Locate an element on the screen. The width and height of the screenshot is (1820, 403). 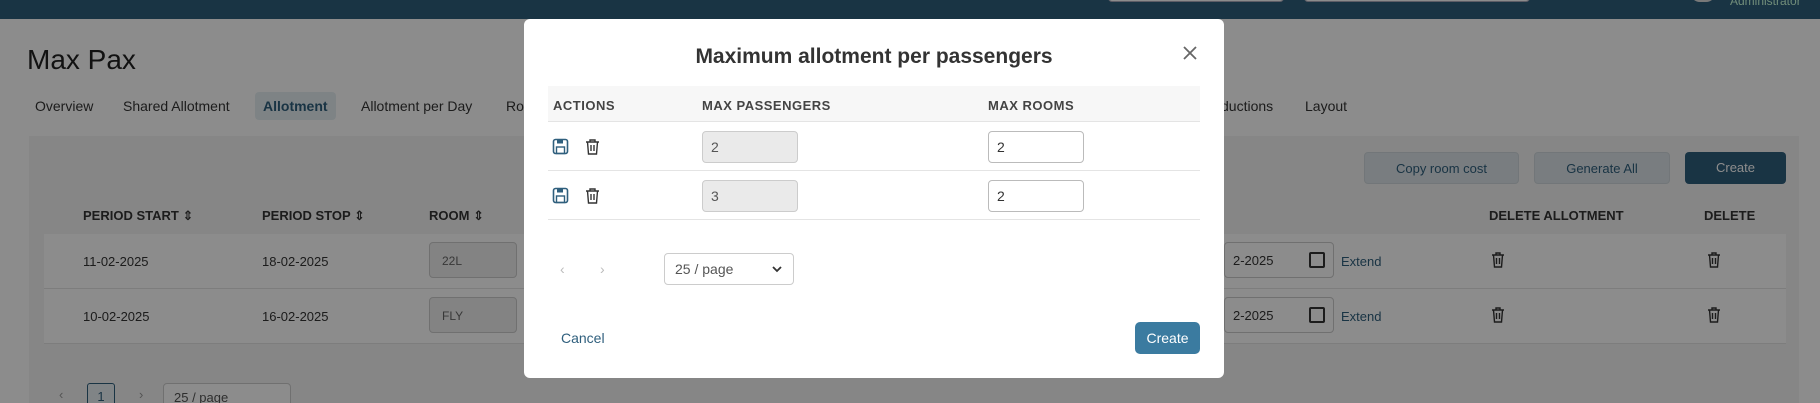
page-size-value: 25 / page is located at coordinates (704, 269).